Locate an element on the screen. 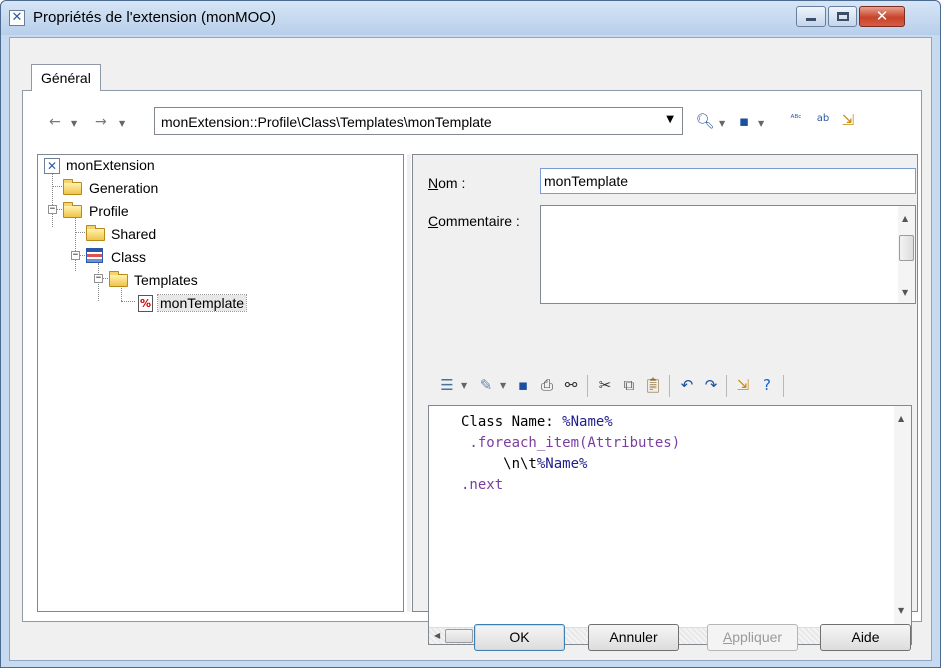  spell-check-icon: ᴬᴮᶜ is located at coordinates (796, 119).